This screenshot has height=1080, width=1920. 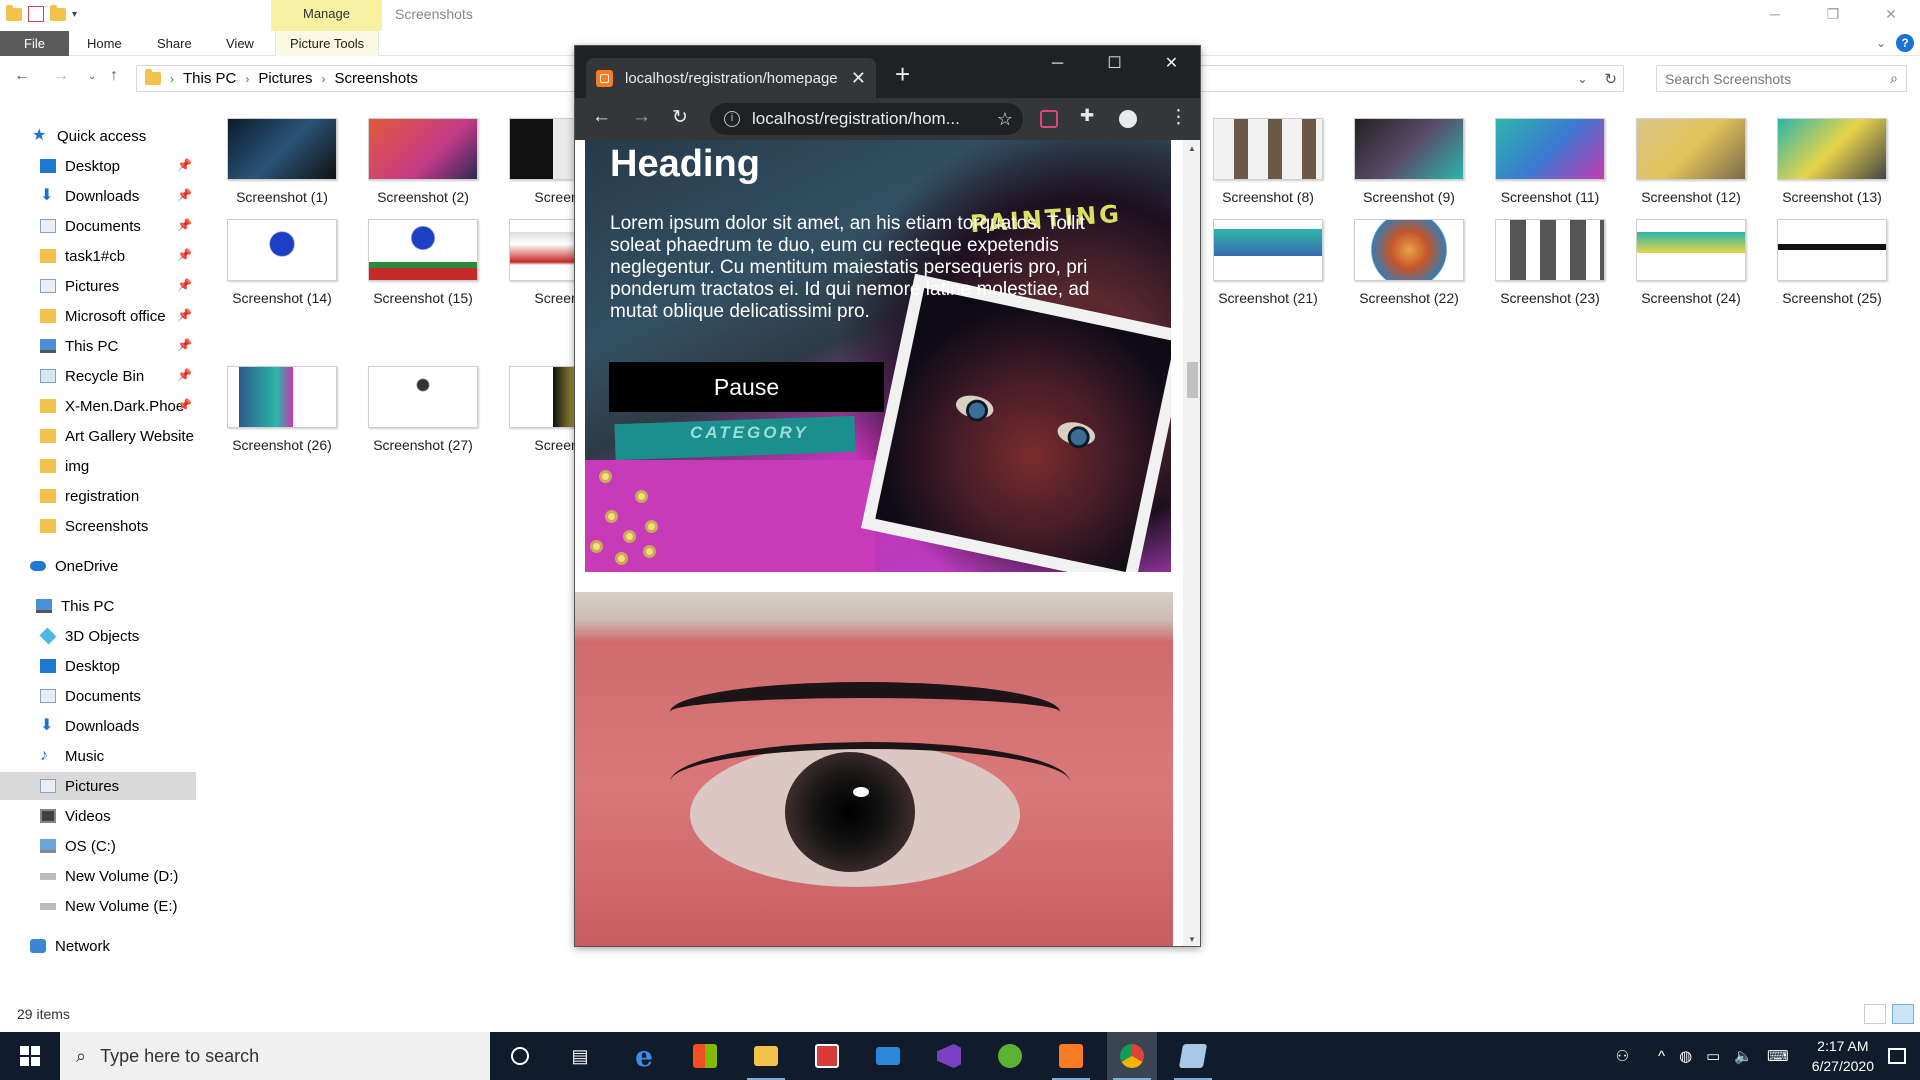 I want to click on nav-microsoft-office: Microsoft office 📌, so click(x=98, y=316).